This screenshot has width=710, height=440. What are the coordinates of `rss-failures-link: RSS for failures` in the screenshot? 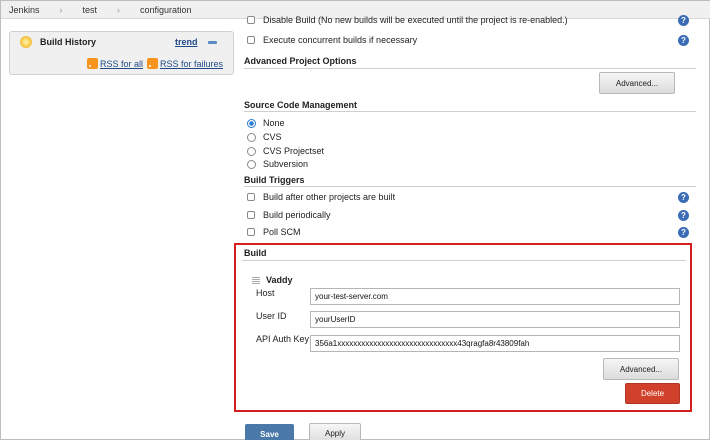 It's located at (191, 64).